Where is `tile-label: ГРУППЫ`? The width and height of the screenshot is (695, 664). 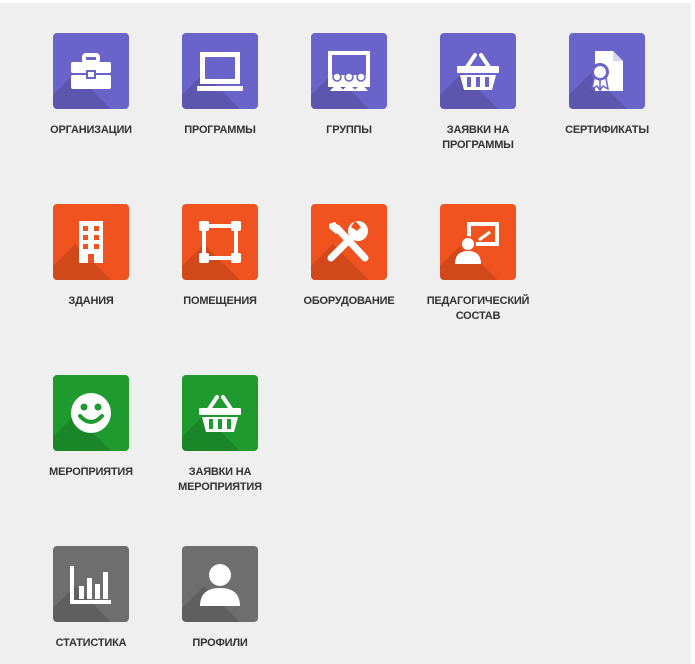
tile-label: ГРУППЫ is located at coordinates (349, 130).